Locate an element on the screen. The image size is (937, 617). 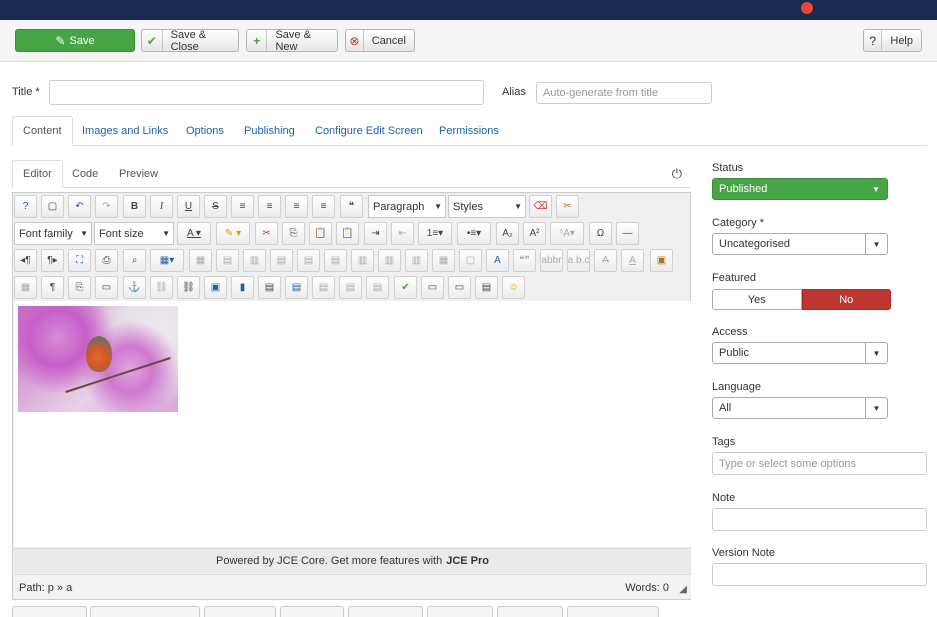
media-icon: ▮ is located at coordinates (242, 287).